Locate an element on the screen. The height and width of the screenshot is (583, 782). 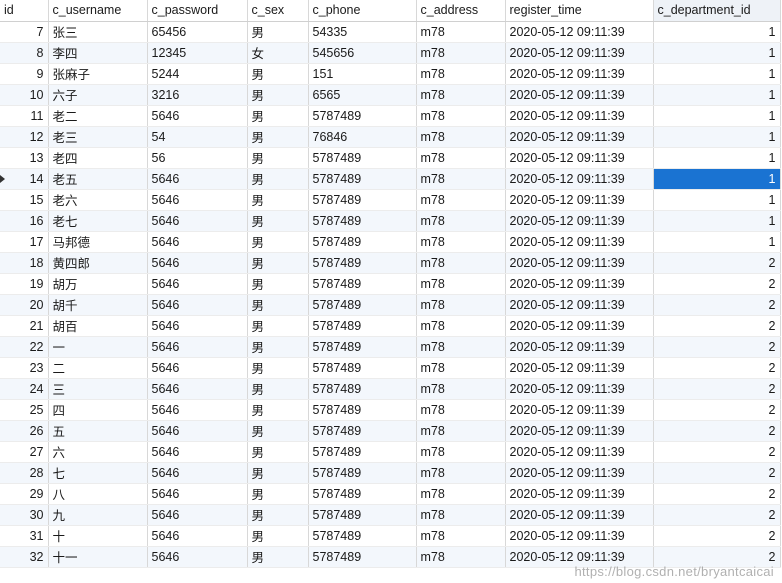
table-row: 26 五 5646 男 5787489 m78 2020-05-12 09:11:39 2 is located at coordinates (390, 431).